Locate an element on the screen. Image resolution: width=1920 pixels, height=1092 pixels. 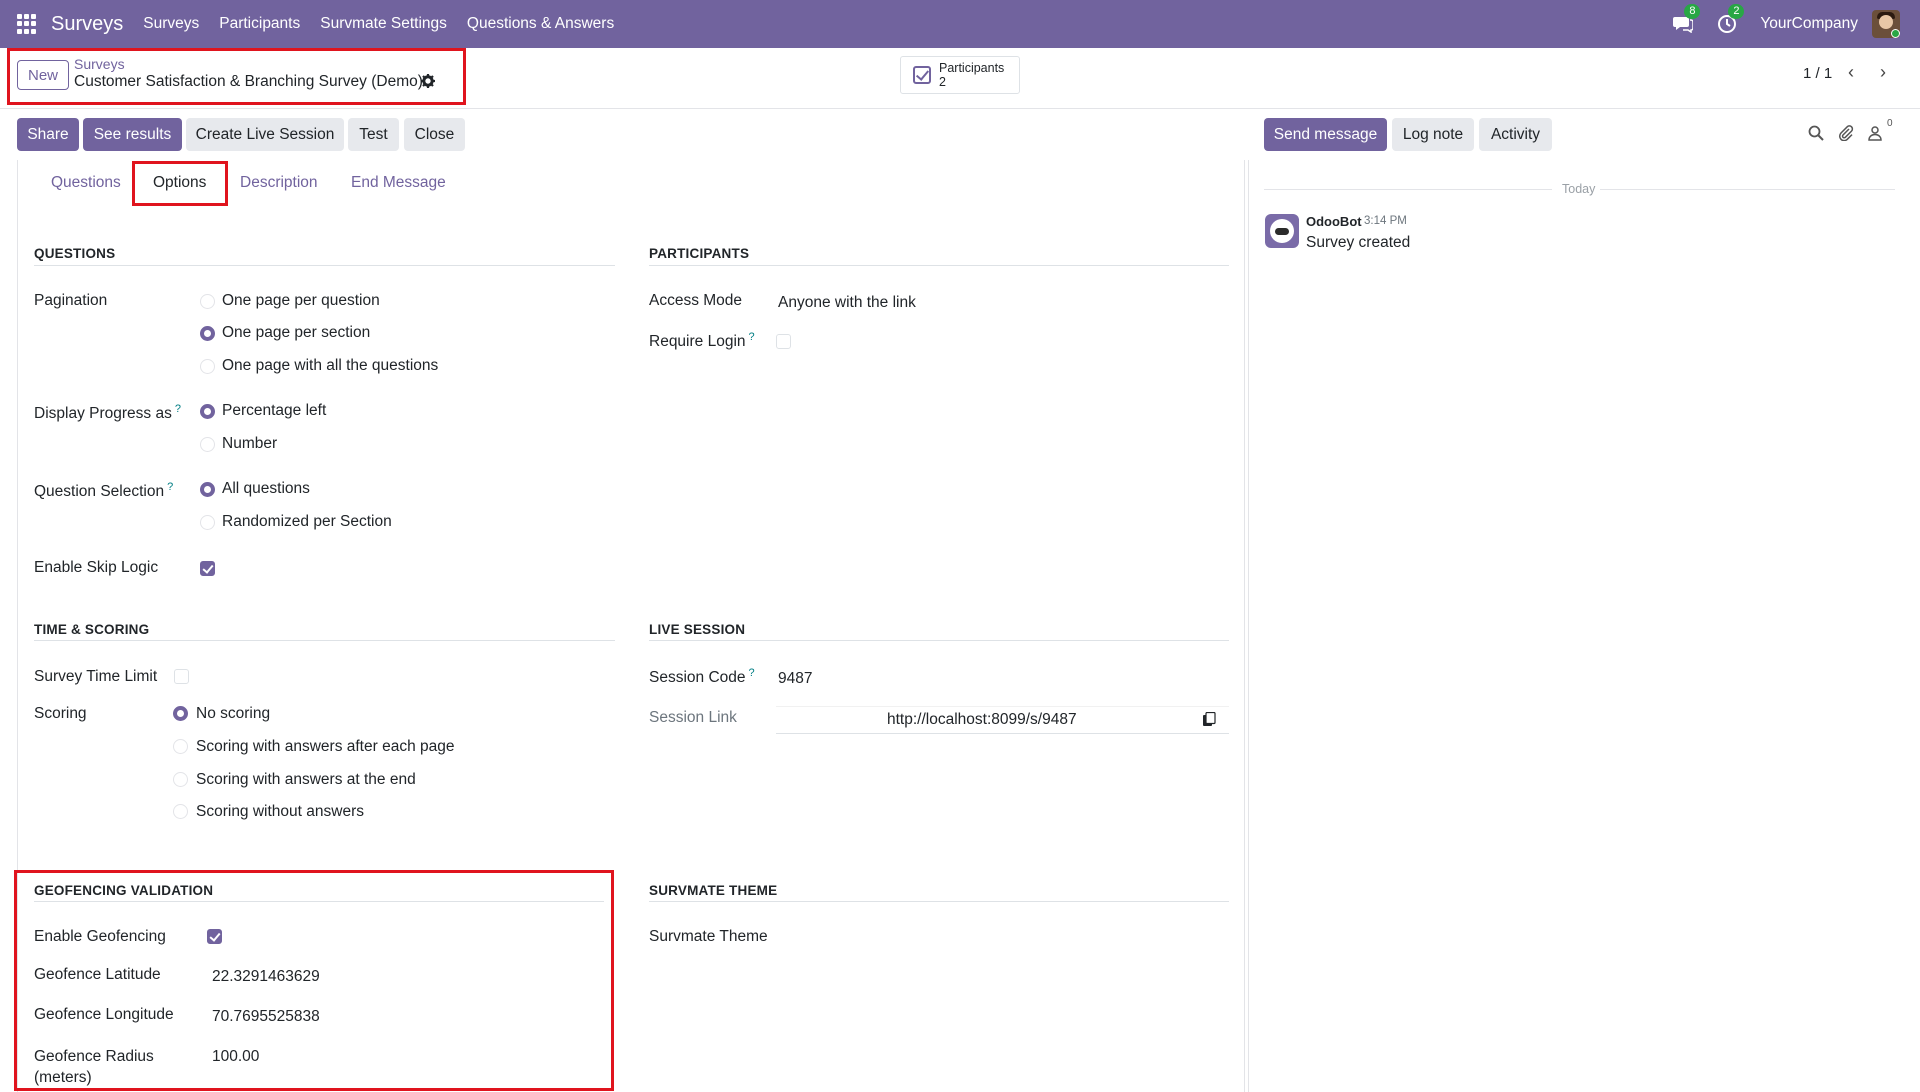
require-login-checkbox is located at coordinates (783, 341).